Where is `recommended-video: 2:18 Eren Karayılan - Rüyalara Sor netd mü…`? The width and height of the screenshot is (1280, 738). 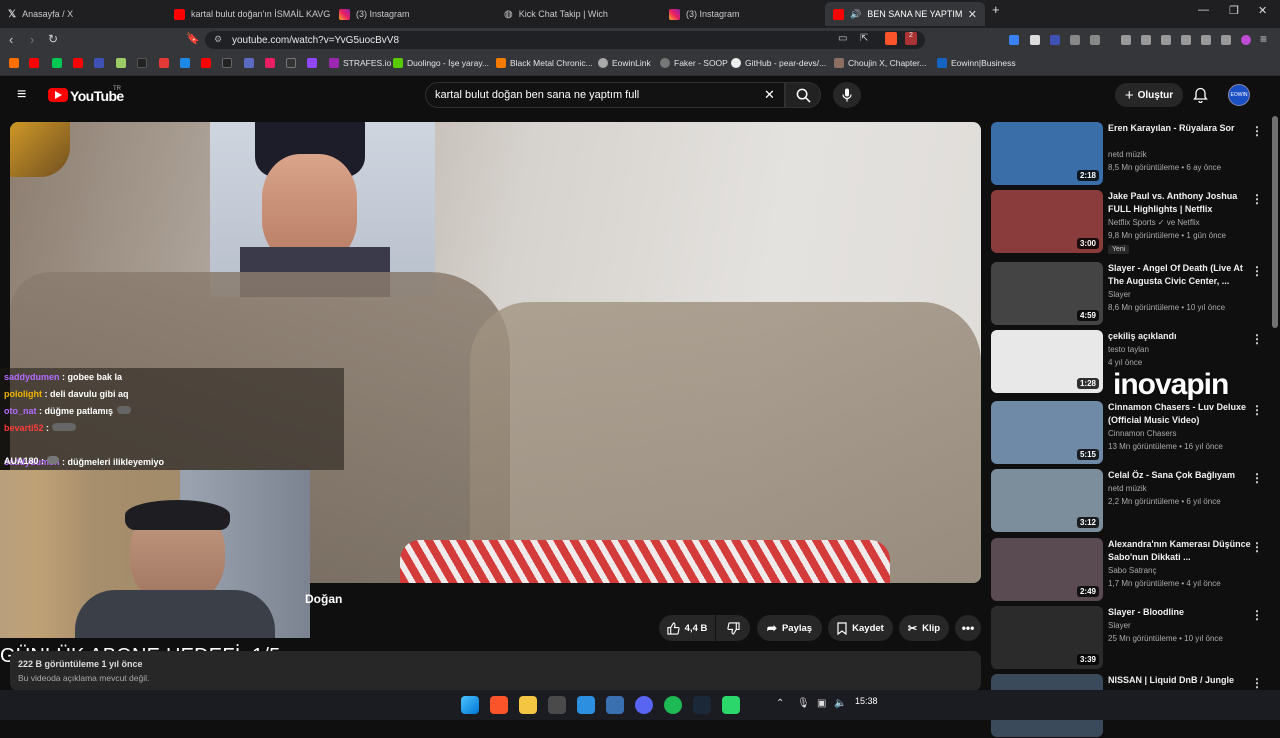
recommended-video: 2:18 Eren Karayılan - Rüyalara Sor netd mü… is located at coordinates (1131, 154).